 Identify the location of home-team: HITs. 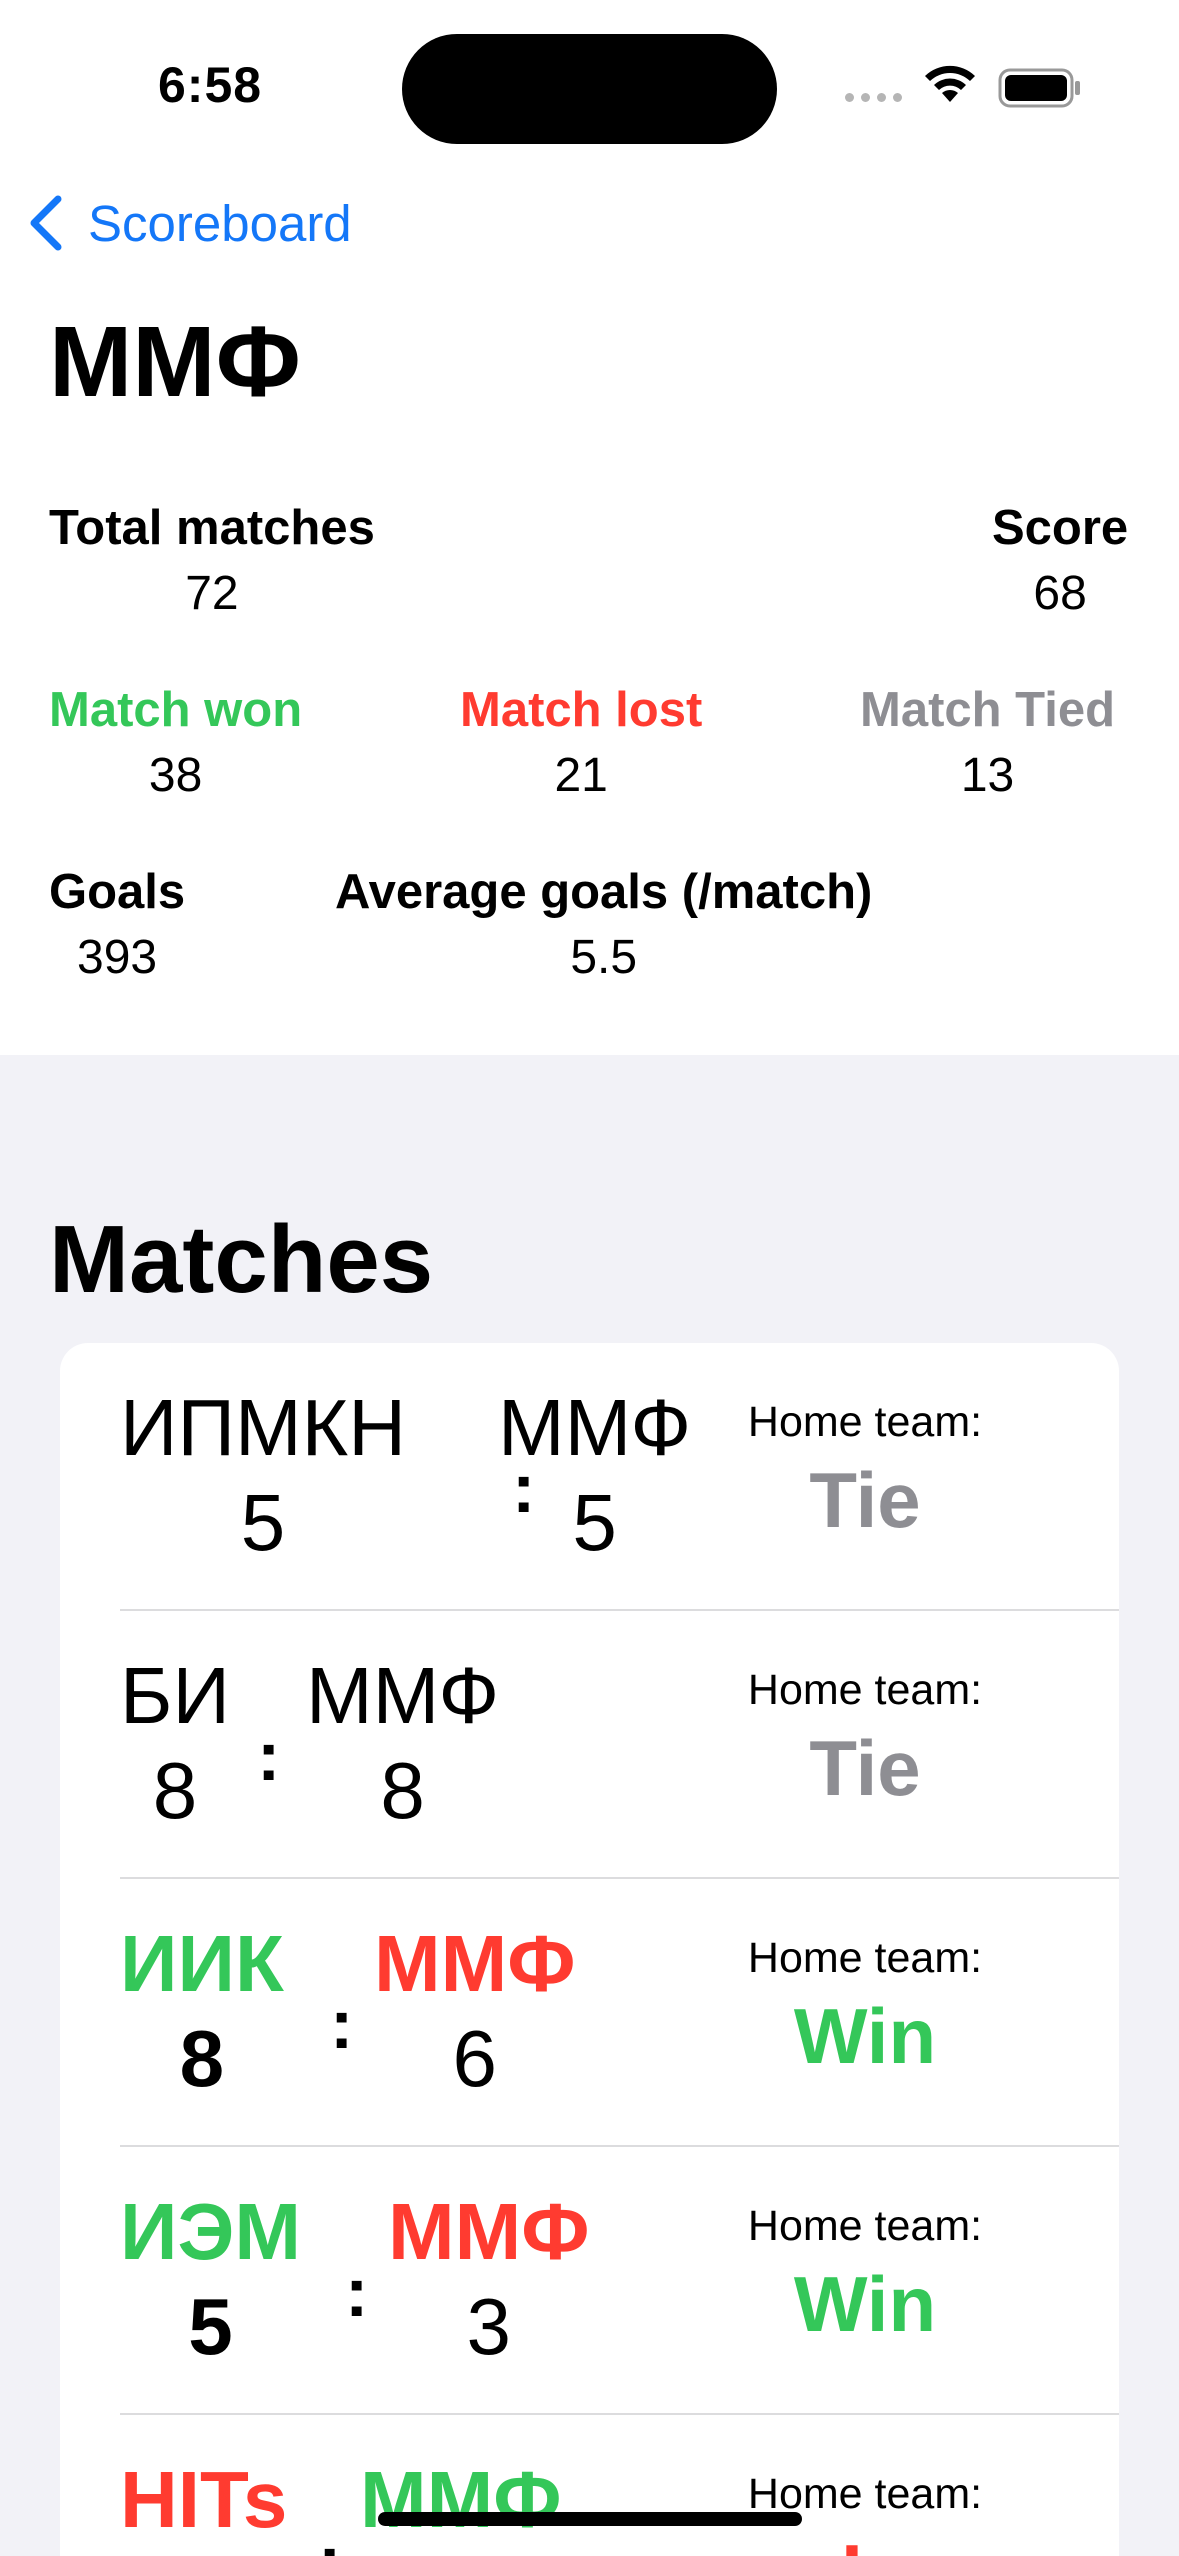
(203, 2500).